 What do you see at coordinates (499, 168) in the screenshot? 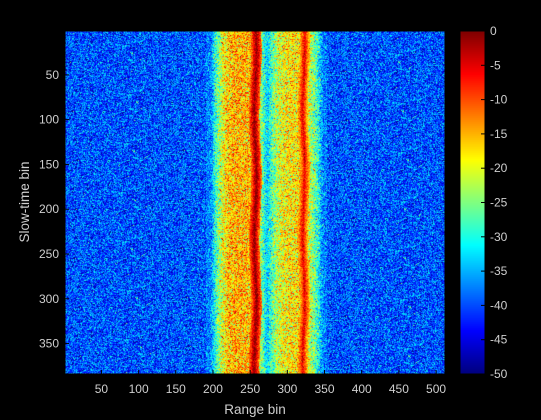
I see `colorbar-tick-label: -20` at bounding box center [499, 168].